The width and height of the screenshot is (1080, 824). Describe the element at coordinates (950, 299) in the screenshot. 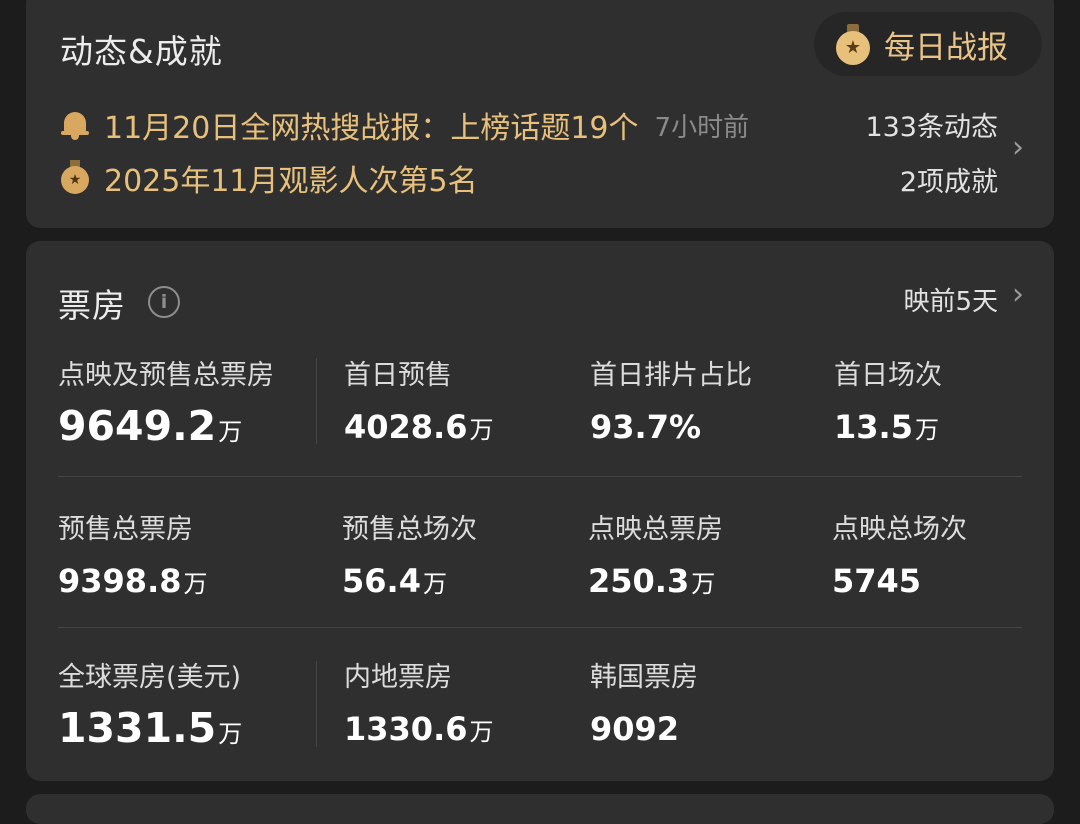

I see `release-status: 映前5天` at that location.